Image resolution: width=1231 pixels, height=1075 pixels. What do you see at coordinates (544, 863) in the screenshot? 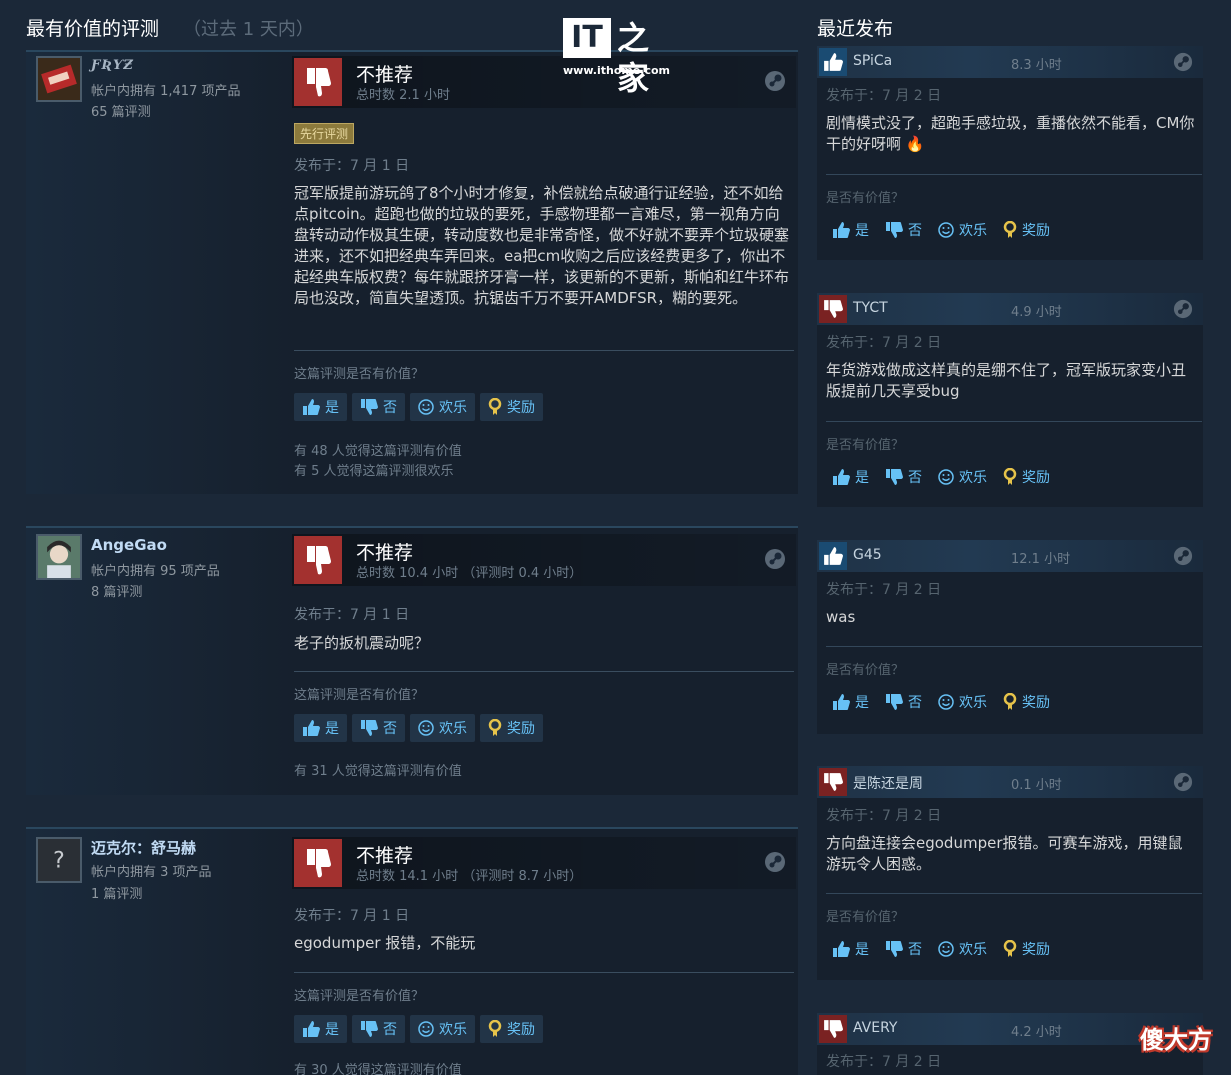
I see `recommendation-bar: 不推荐 总时数 14.1 小时 （评测时 8.7 小时）` at bounding box center [544, 863].